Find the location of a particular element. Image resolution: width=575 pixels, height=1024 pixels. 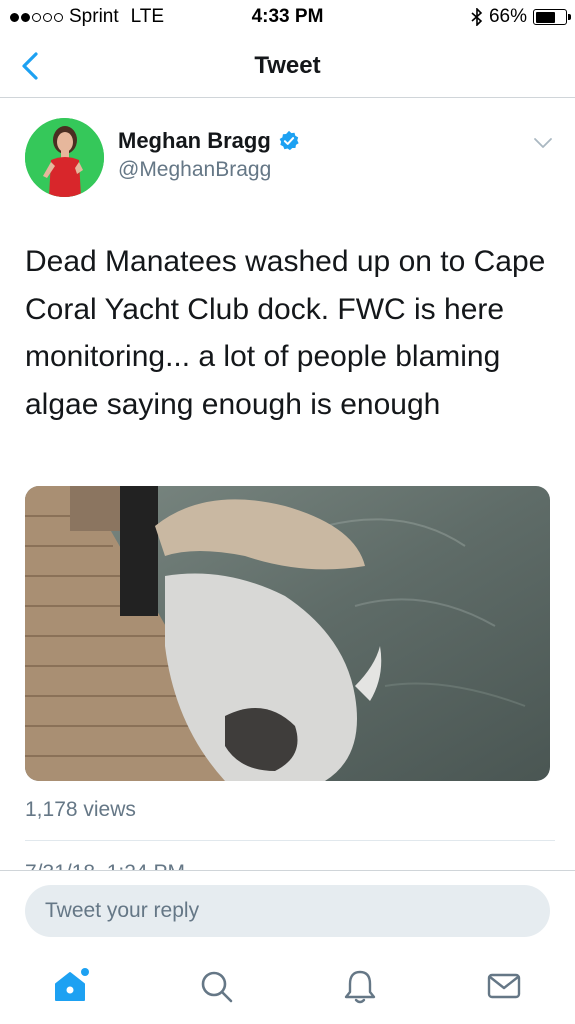

bluetooth-icon is located at coordinates (477, 17).